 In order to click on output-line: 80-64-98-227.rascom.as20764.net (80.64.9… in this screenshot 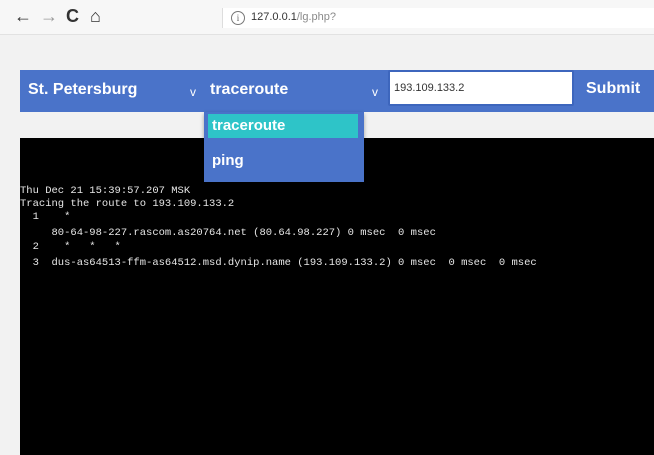, I will do `click(228, 233)`.